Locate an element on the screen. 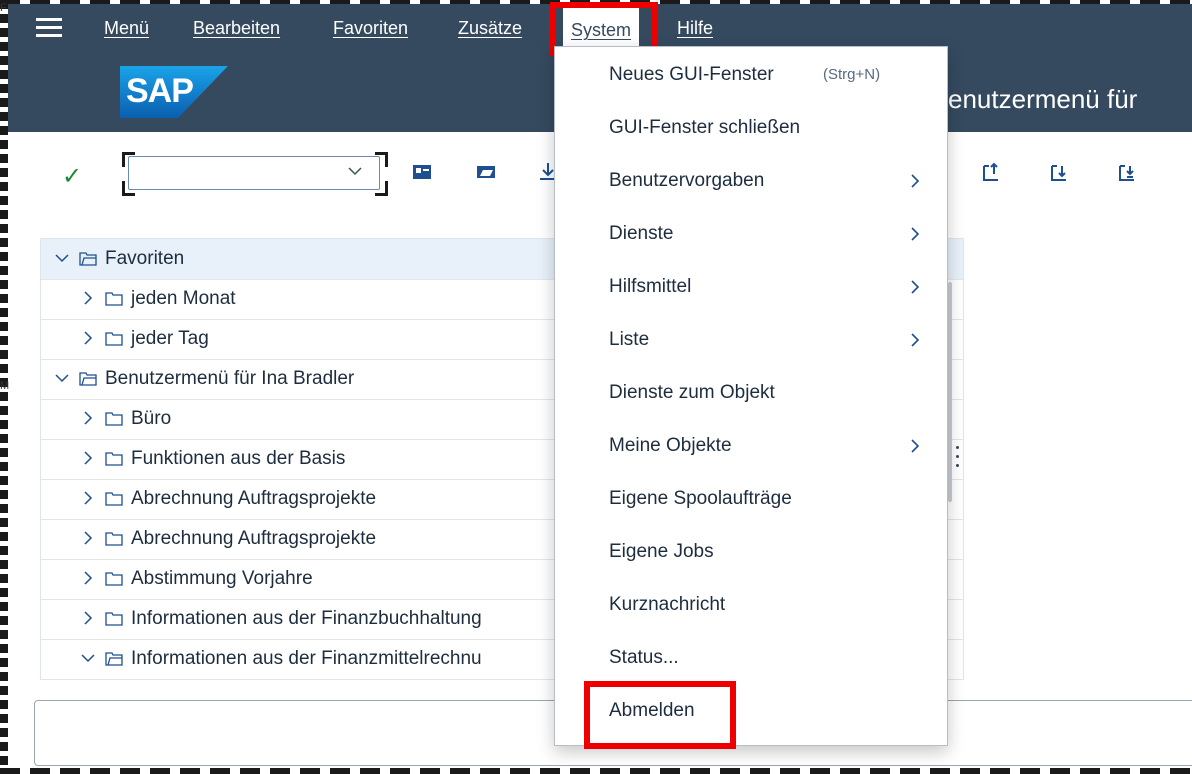 Image resolution: width=1192 pixels, height=774 pixels. menu-hilfe: Hilfe is located at coordinates (695, 28).